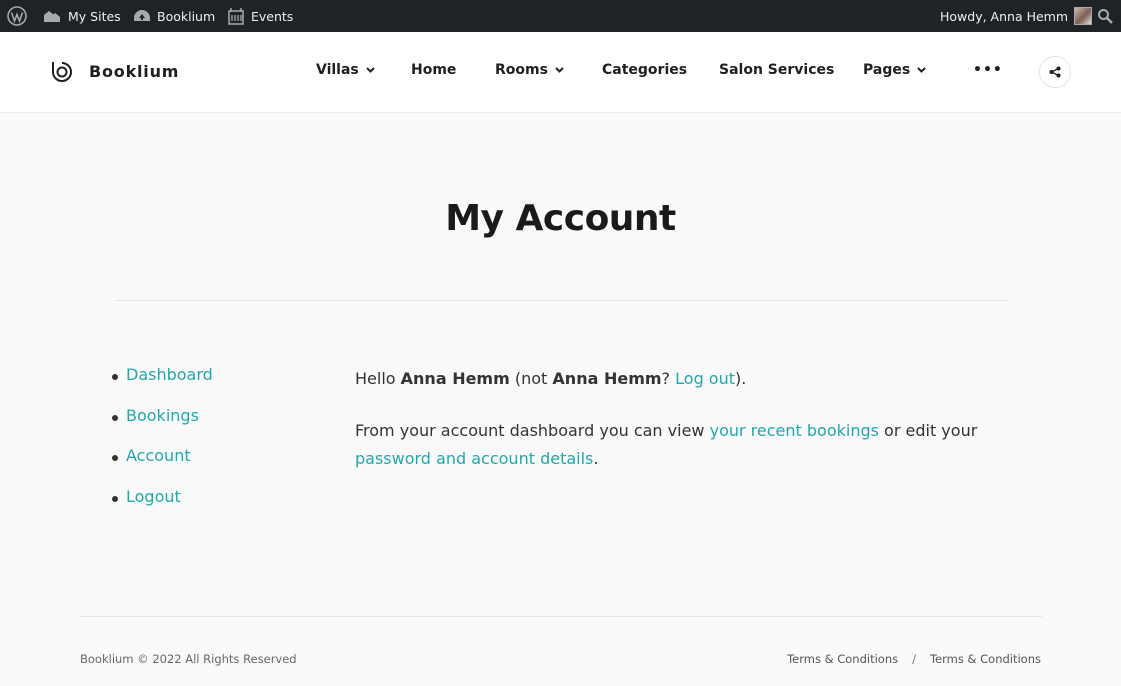 The width and height of the screenshot is (1121, 686). I want to click on greeting-hello: Hello, so click(375, 378).